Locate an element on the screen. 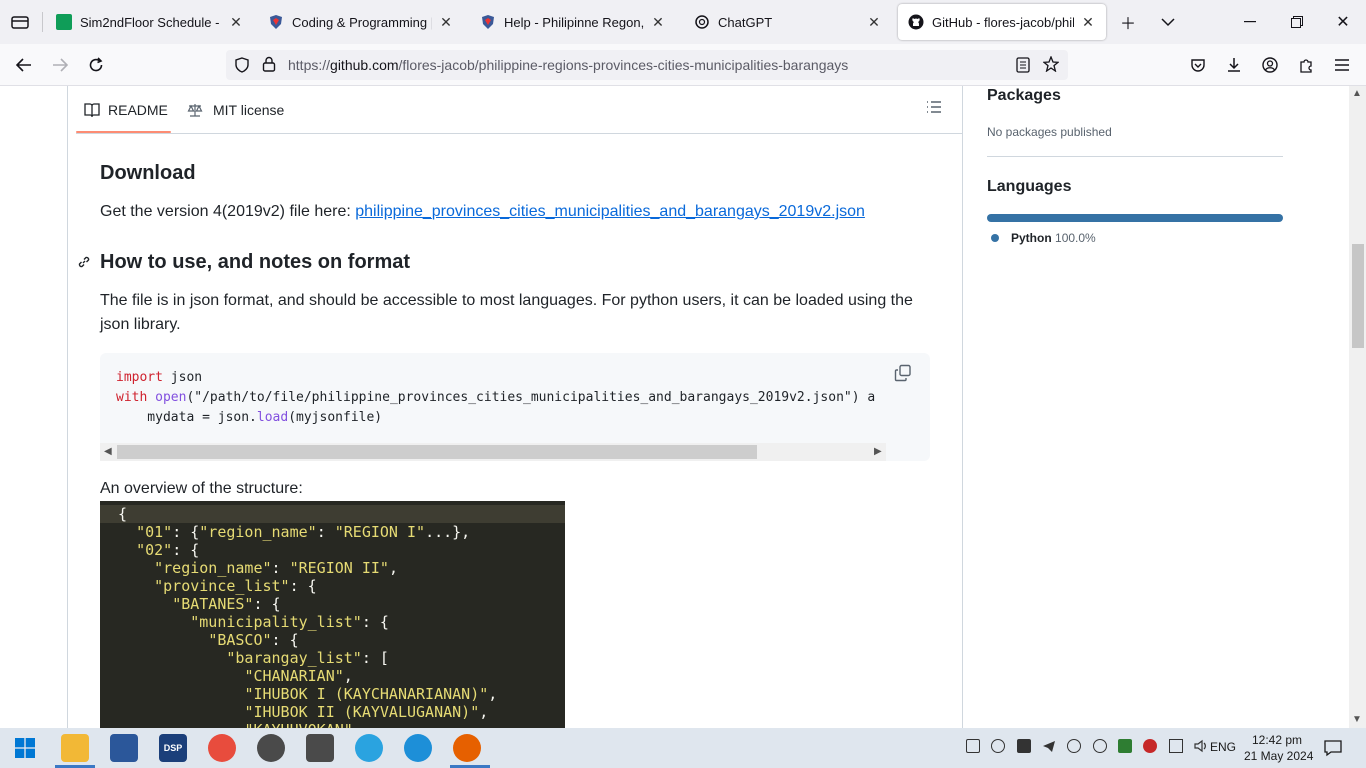  lock-icon is located at coordinates (269, 66).